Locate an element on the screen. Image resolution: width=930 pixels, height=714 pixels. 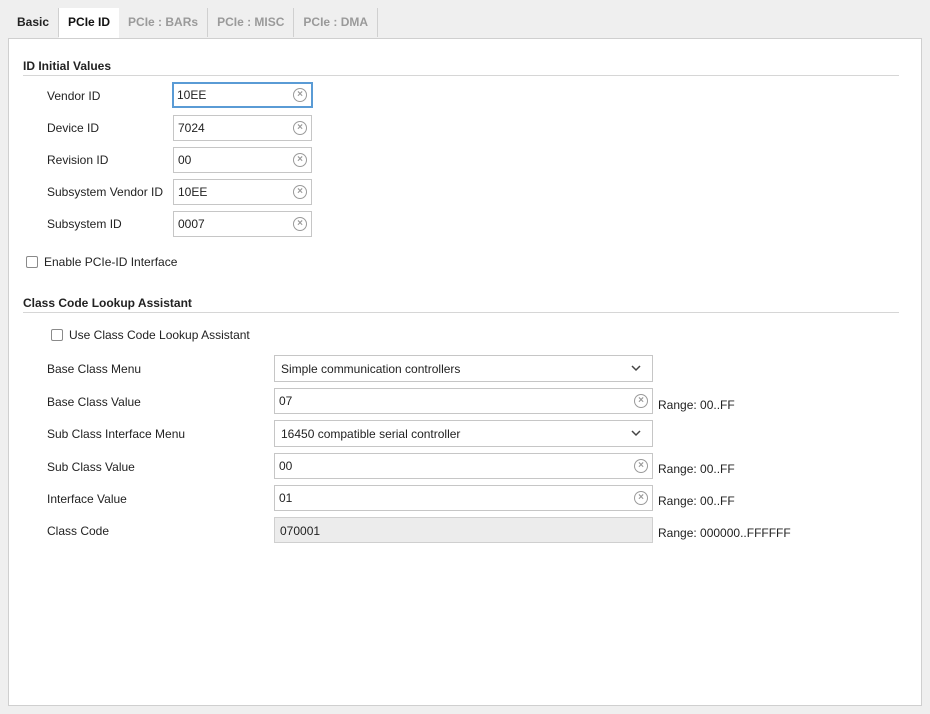
sub-class-value-input is located at coordinates (463, 466).